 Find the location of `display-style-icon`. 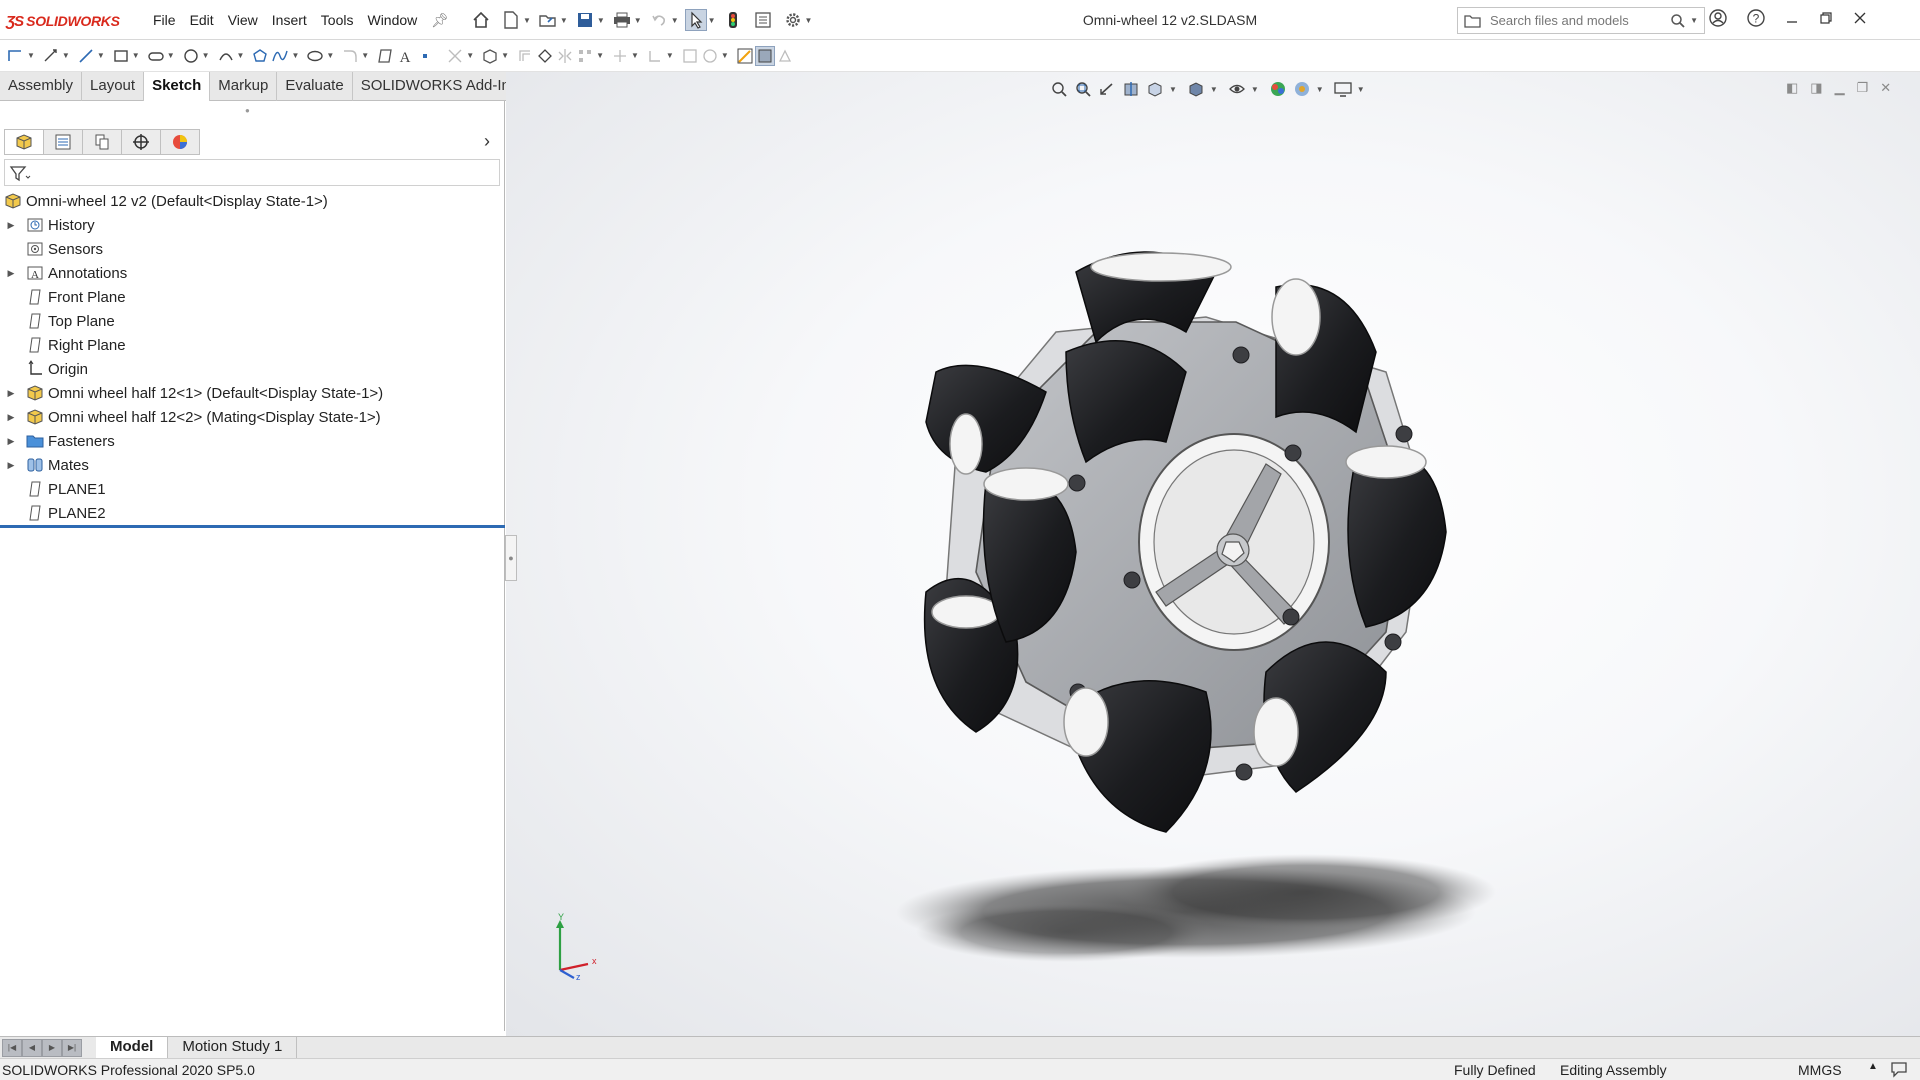

display-style-icon is located at coordinates (1196, 89).